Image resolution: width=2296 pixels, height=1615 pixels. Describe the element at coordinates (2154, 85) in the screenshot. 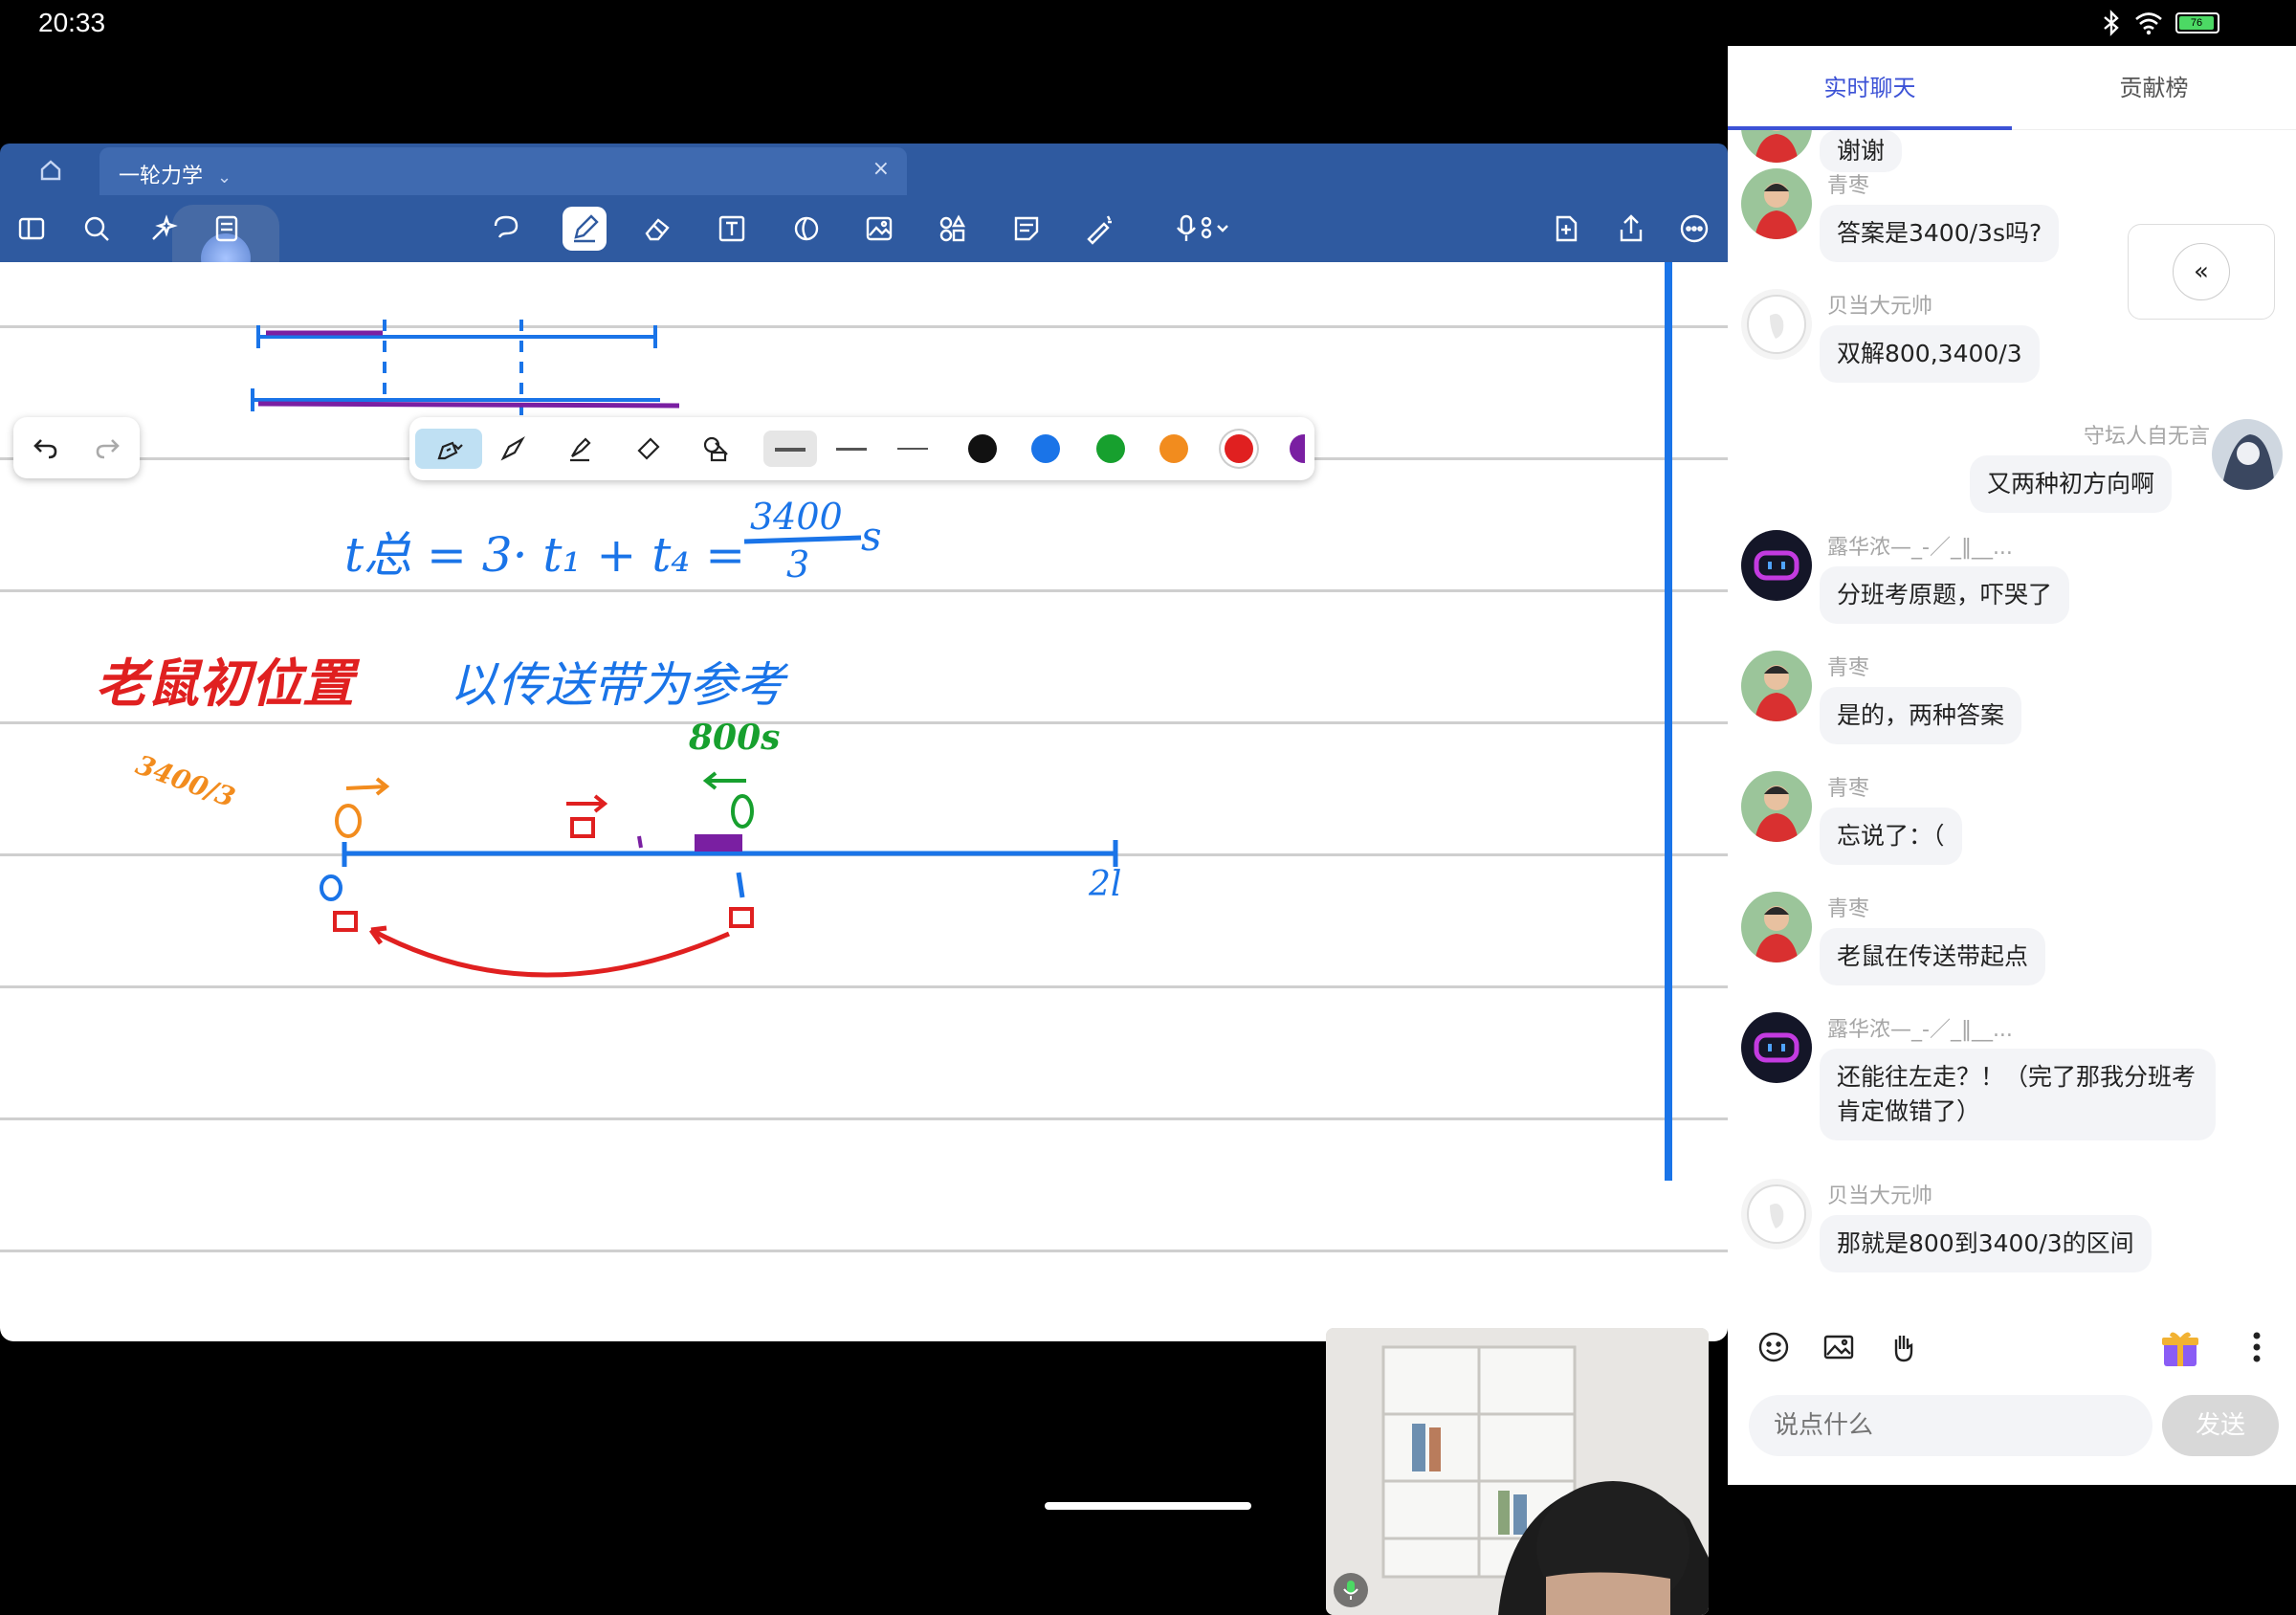

I see `tab-contribution-rank: 贡献榜` at that location.